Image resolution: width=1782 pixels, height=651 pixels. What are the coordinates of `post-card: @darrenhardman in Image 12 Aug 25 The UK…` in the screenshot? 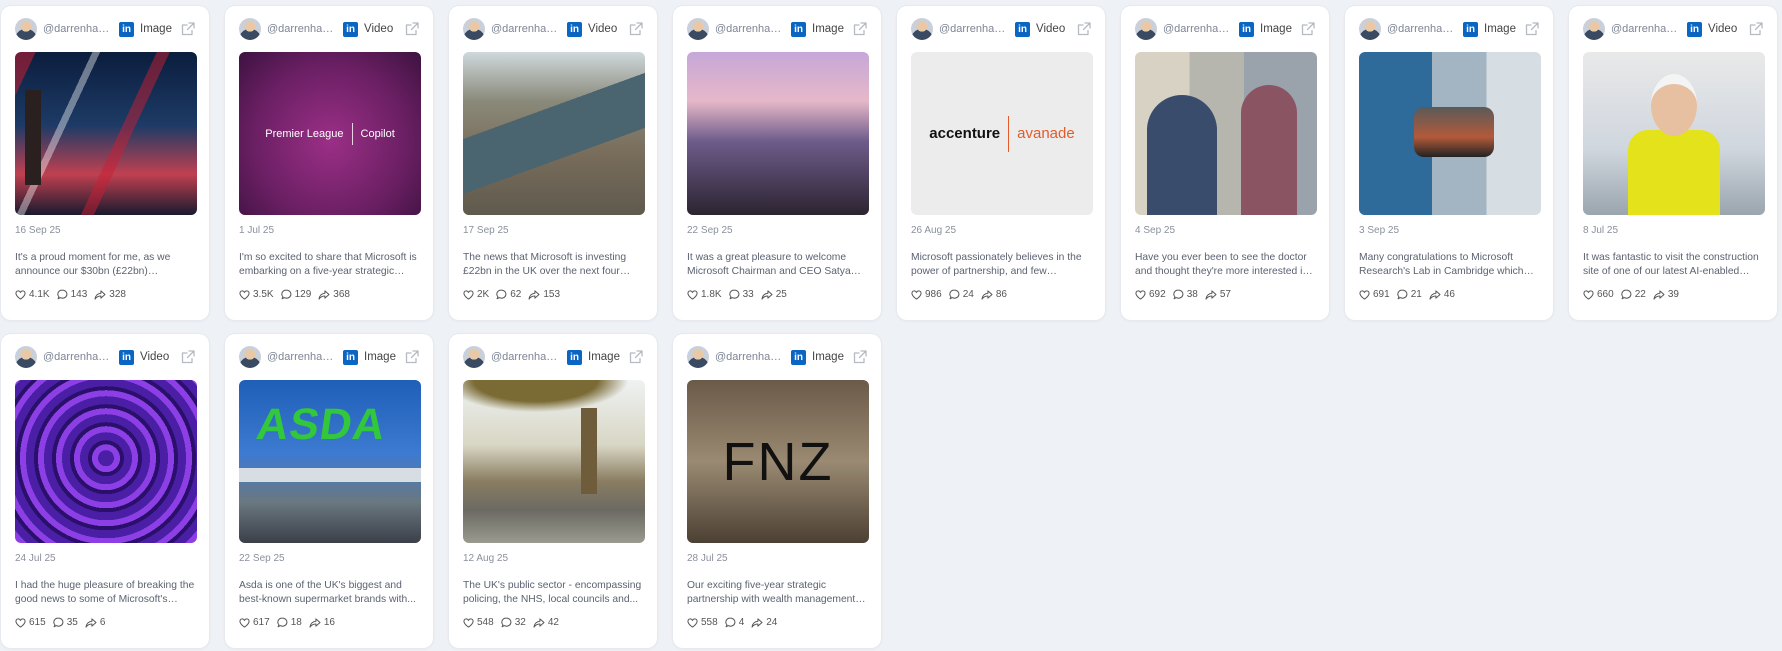 It's located at (553, 491).